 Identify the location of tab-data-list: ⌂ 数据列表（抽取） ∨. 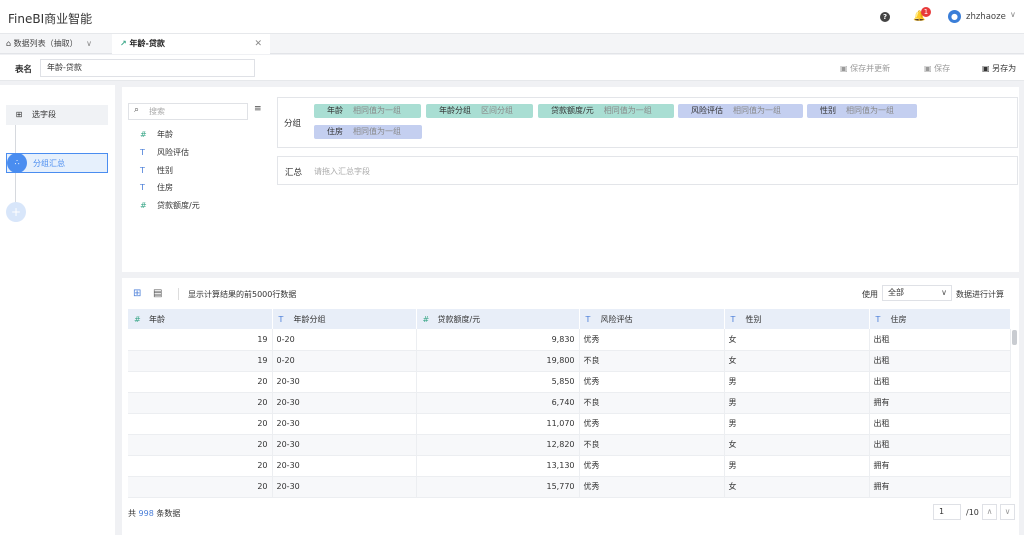
(56, 44).